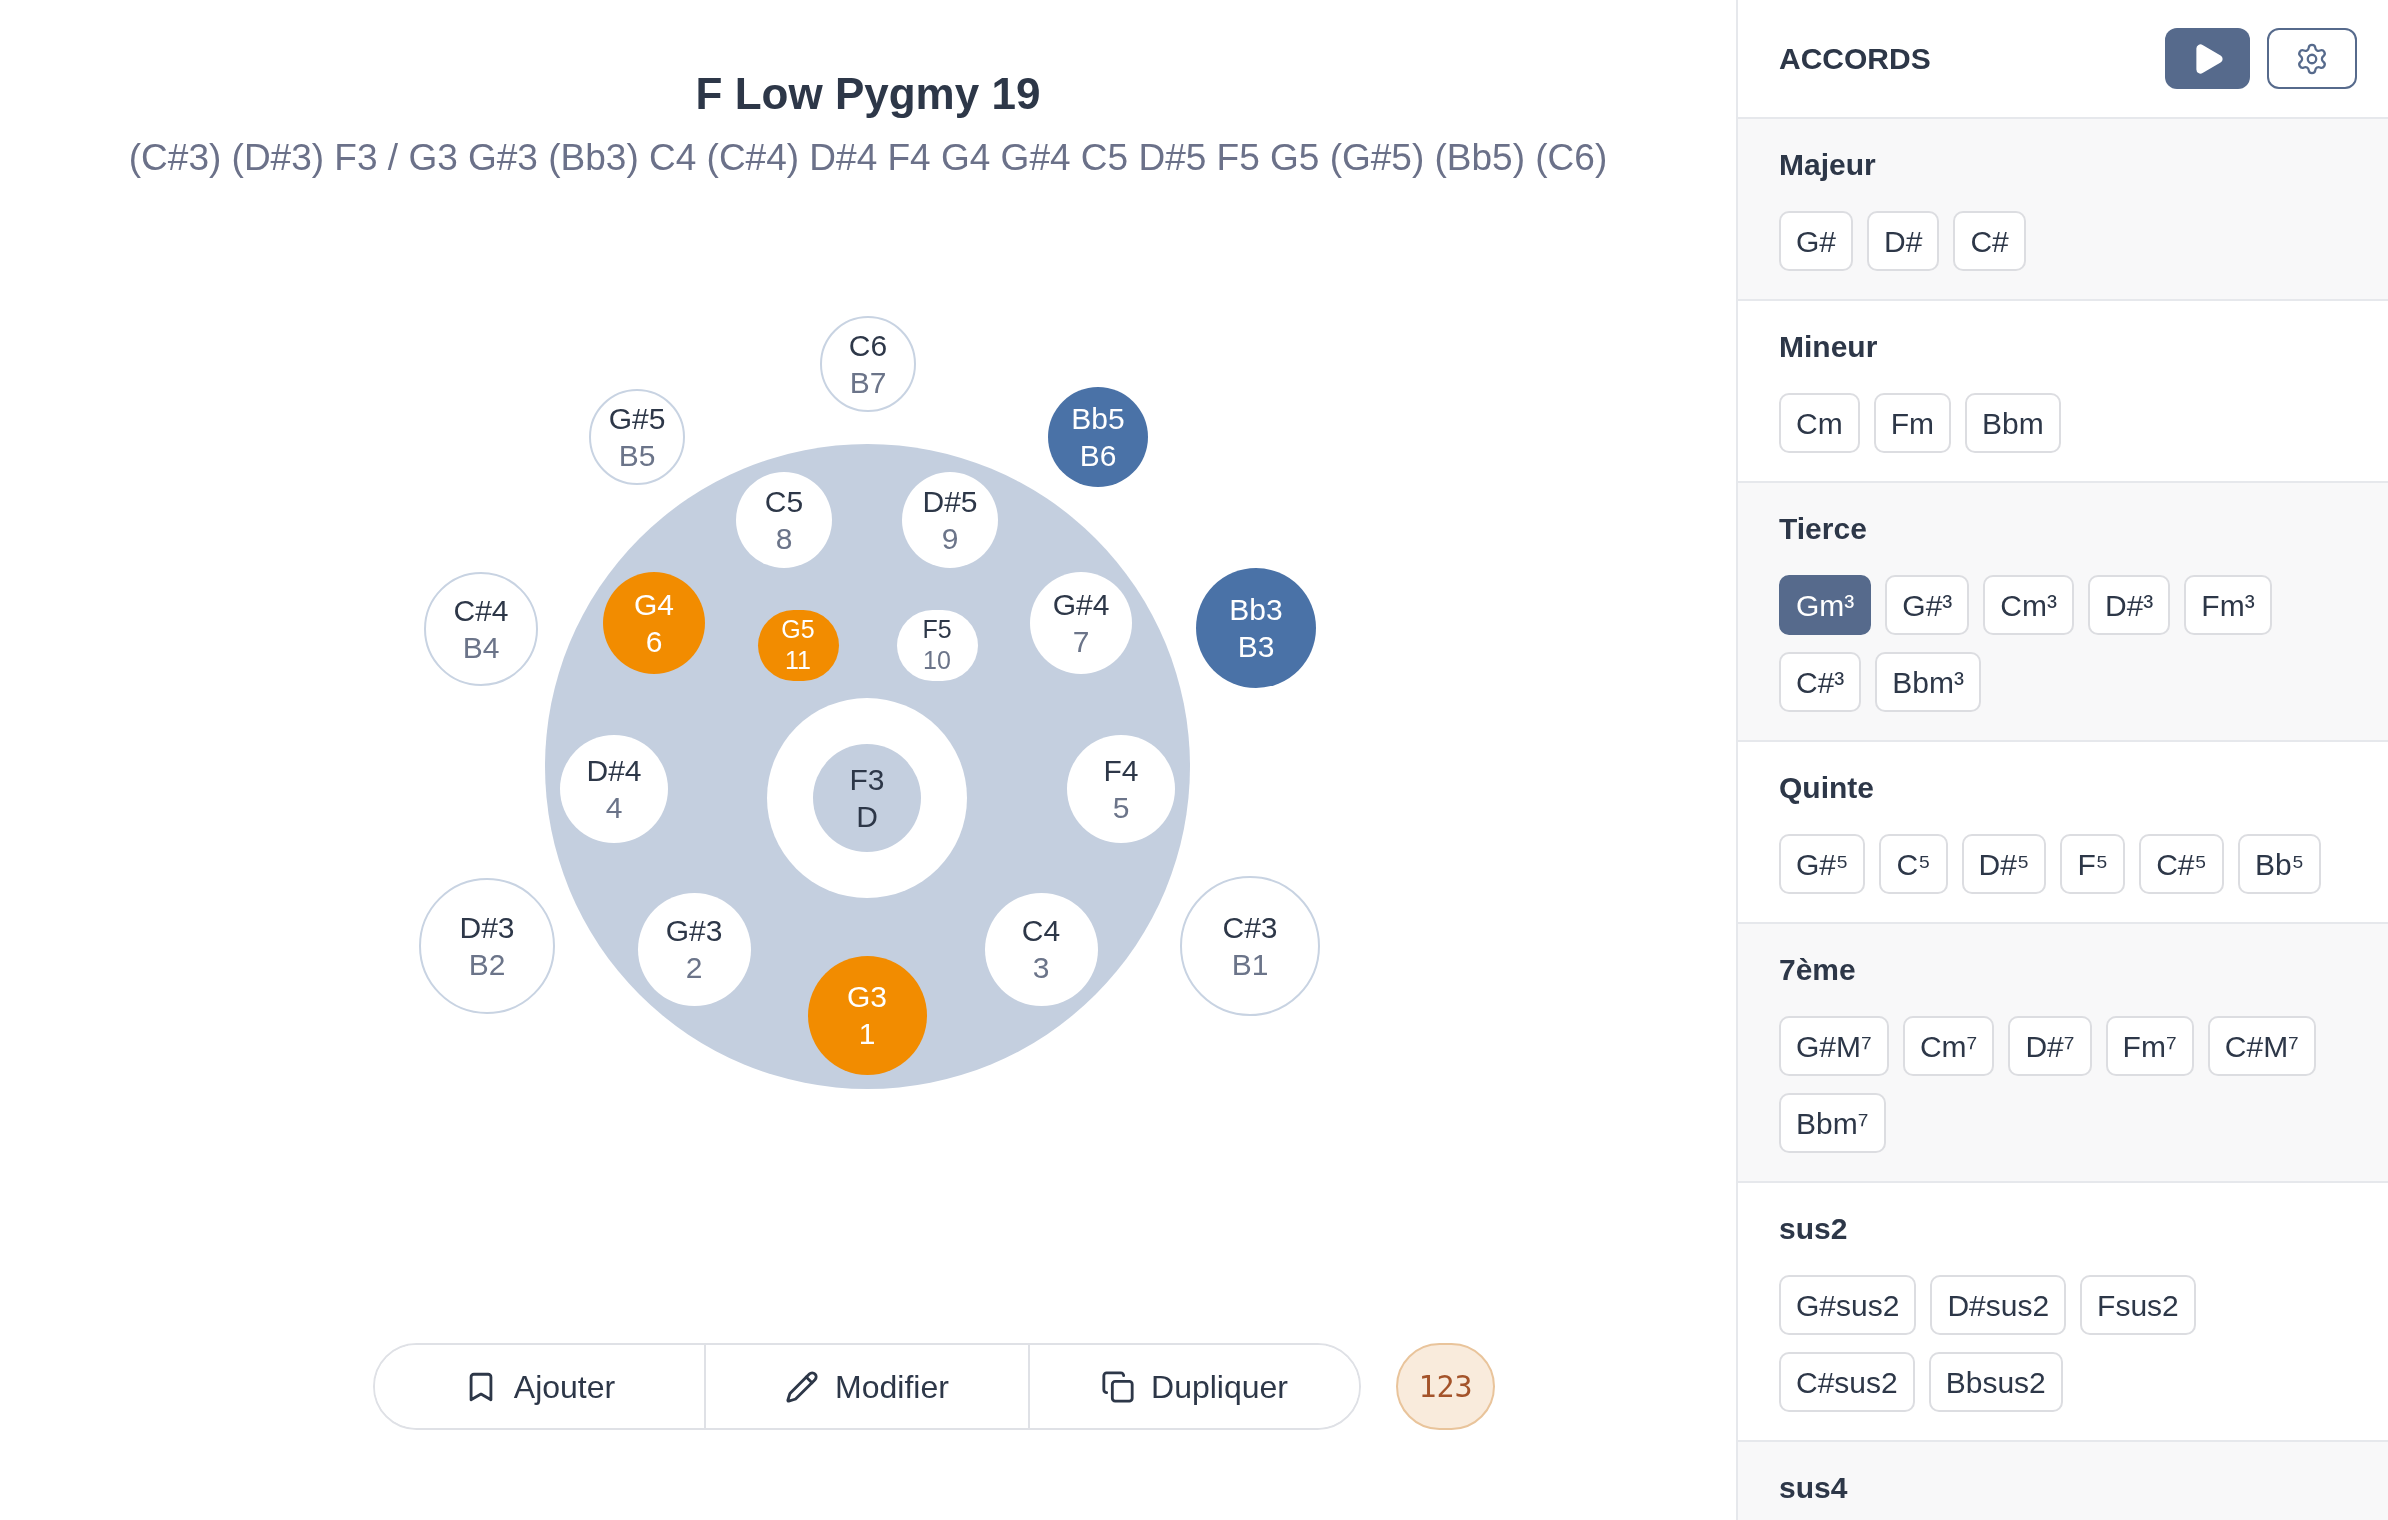  I want to click on tone-note: Bb3 B3, so click(1256, 628).